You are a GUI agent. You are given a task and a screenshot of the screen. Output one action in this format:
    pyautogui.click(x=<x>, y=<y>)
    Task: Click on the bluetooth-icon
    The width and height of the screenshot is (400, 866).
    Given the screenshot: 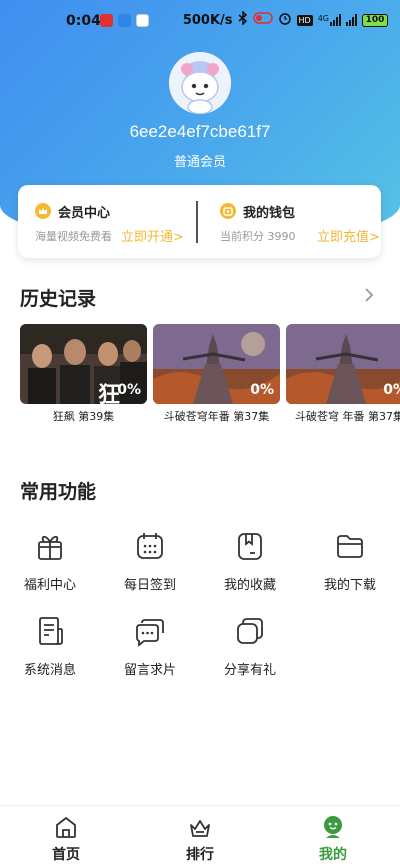 What is the action you would take?
    pyautogui.click(x=243, y=19)
    